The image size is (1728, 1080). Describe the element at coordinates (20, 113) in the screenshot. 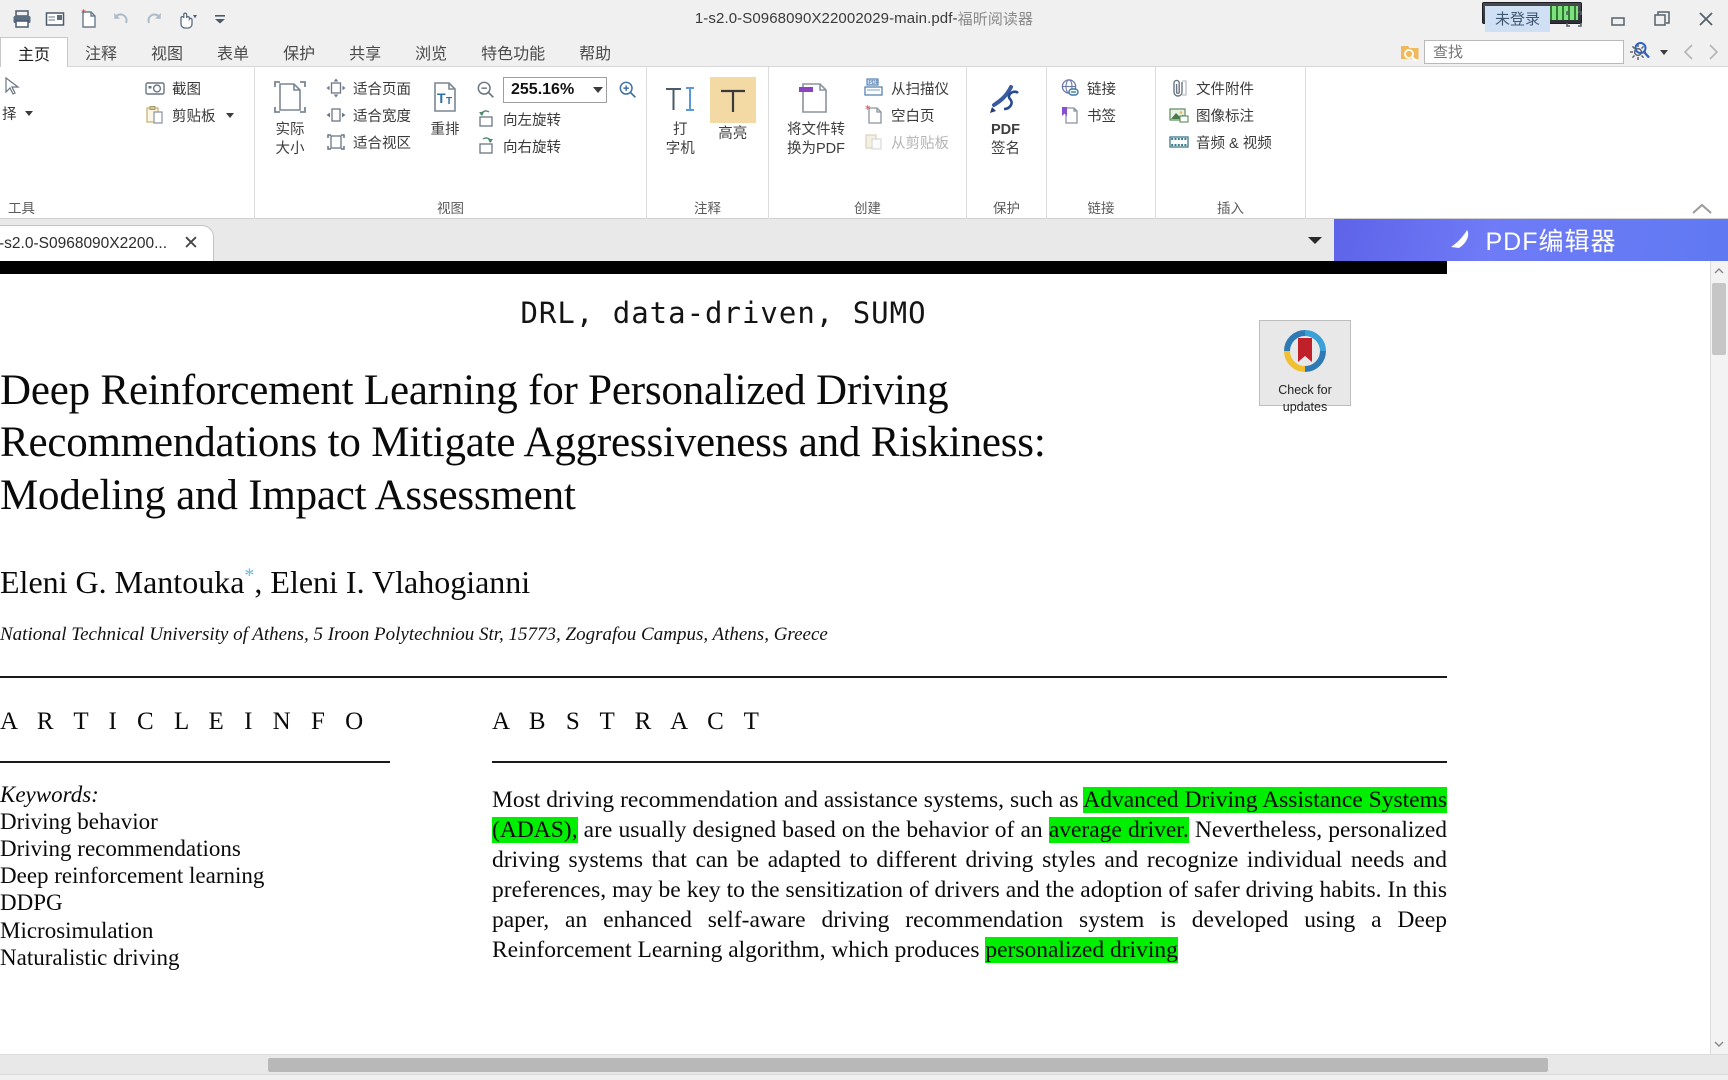

I see `select-tool-label: 择` at that location.